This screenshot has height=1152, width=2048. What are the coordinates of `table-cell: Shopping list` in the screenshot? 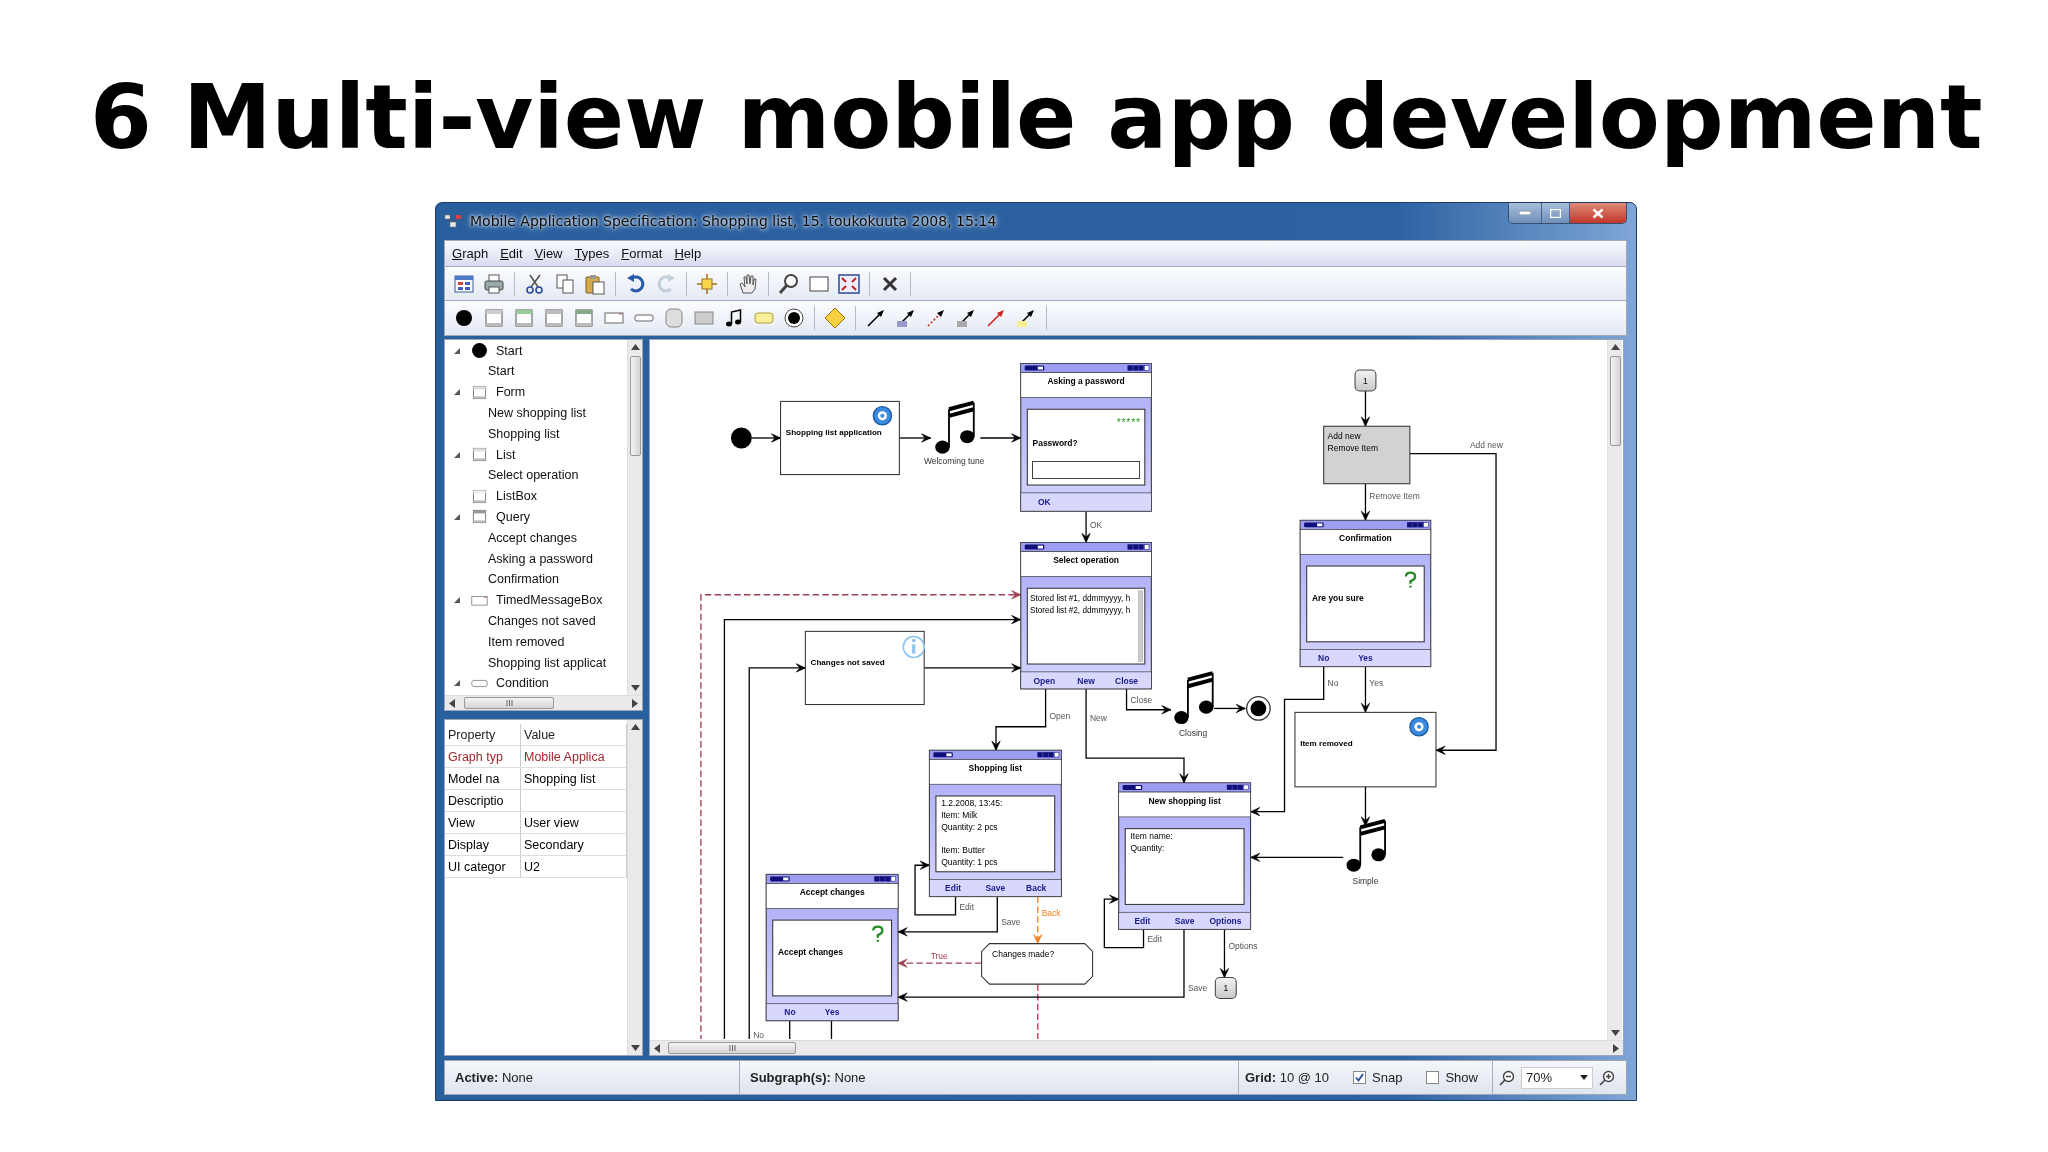 It's located at (560, 778).